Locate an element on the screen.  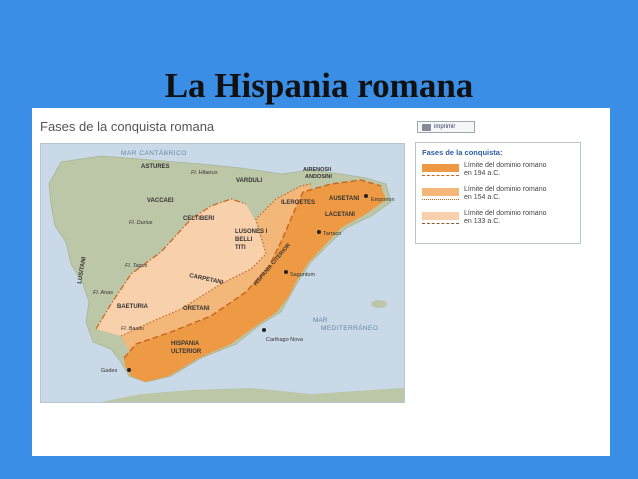
label-fl-baetis: Fl. Baetis is located at coordinates (132, 329).